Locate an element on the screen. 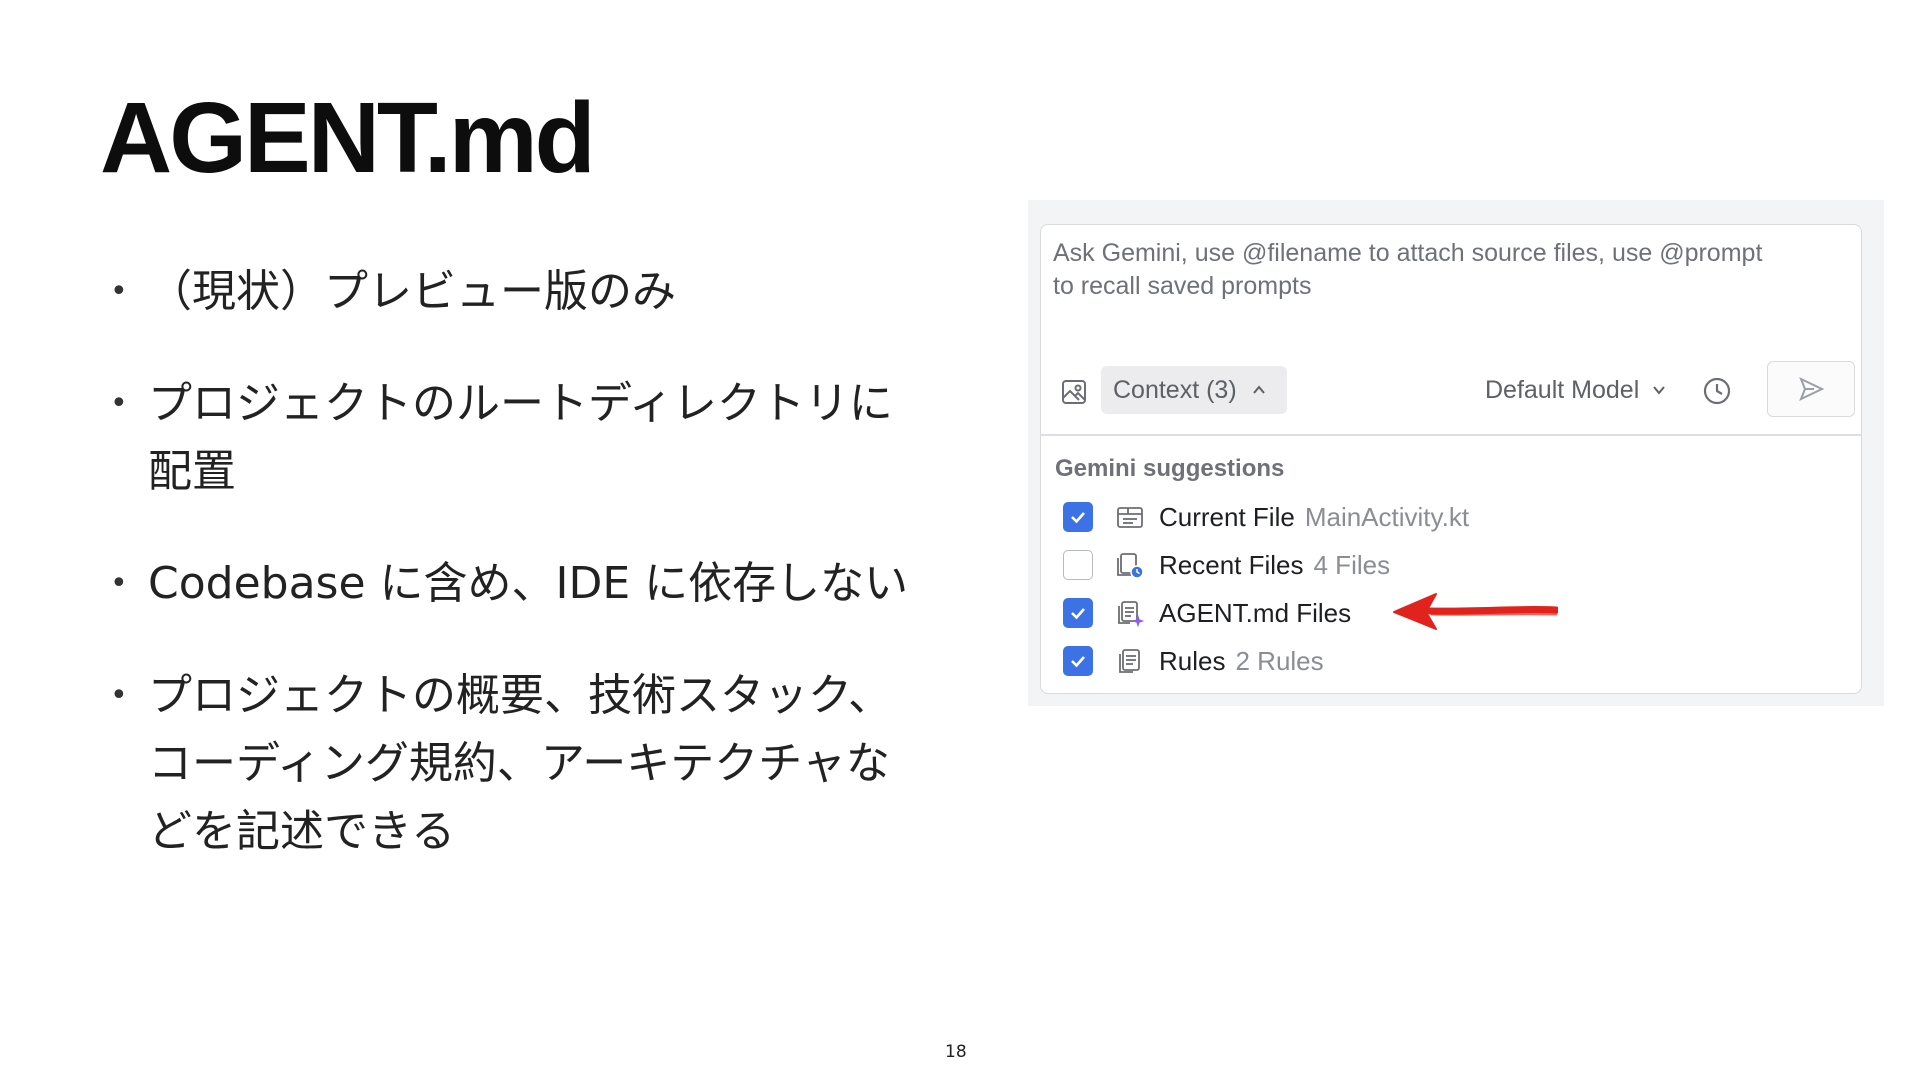  bullet-line: プロジェクトのルートディレクトリに is located at coordinates (520, 403).